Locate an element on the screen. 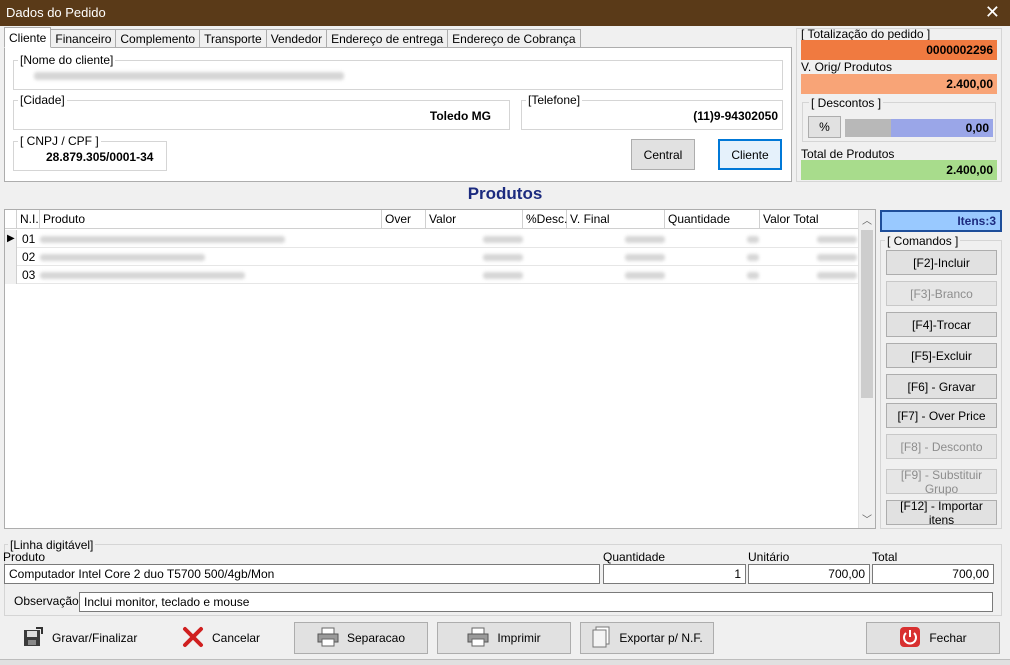 Image resolution: width=1010 pixels, height=665 pixels. nome-cliente-group: [Nome do cliente] is located at coordinates (398, 71).